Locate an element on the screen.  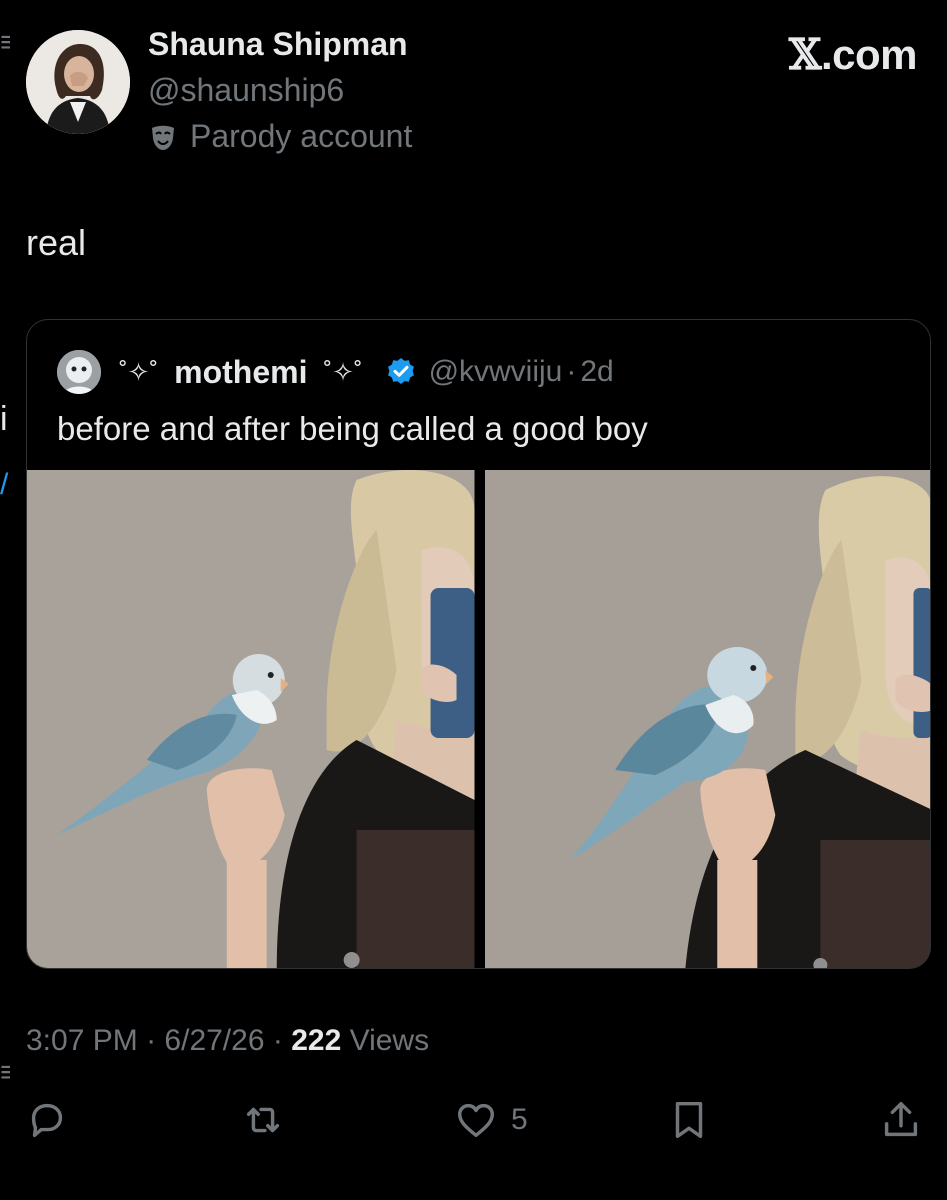
quoted-post-header: ˚✧˚ mothemi ˚✧˚ @kvwviiju · 2d is located at coordinates (335, 372).